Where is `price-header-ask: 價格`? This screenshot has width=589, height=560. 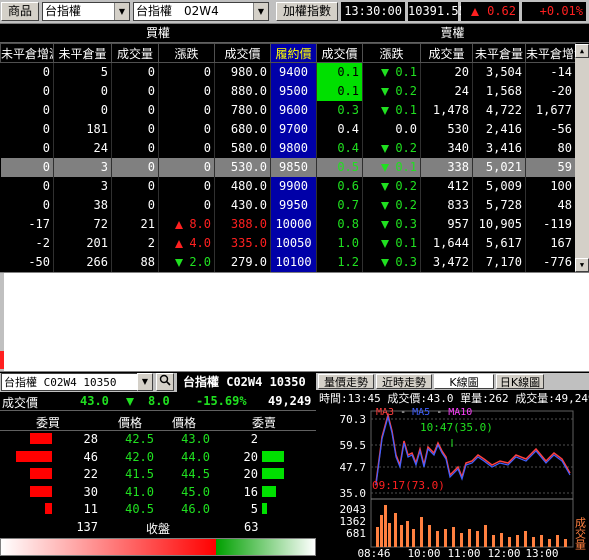 price-header-ask: 價格 is located at coordinates (184, 423).